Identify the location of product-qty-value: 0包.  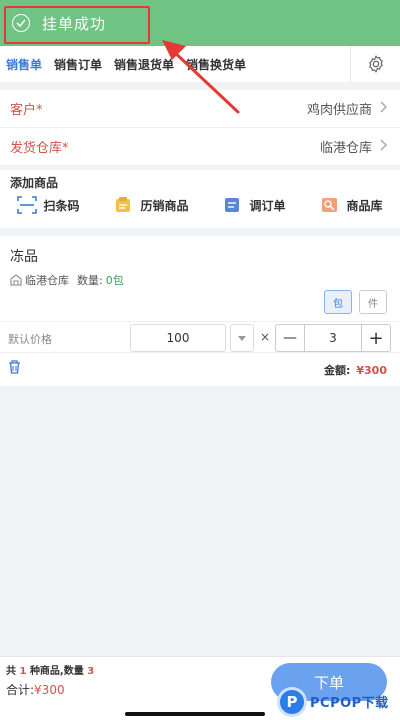
(114, 280).